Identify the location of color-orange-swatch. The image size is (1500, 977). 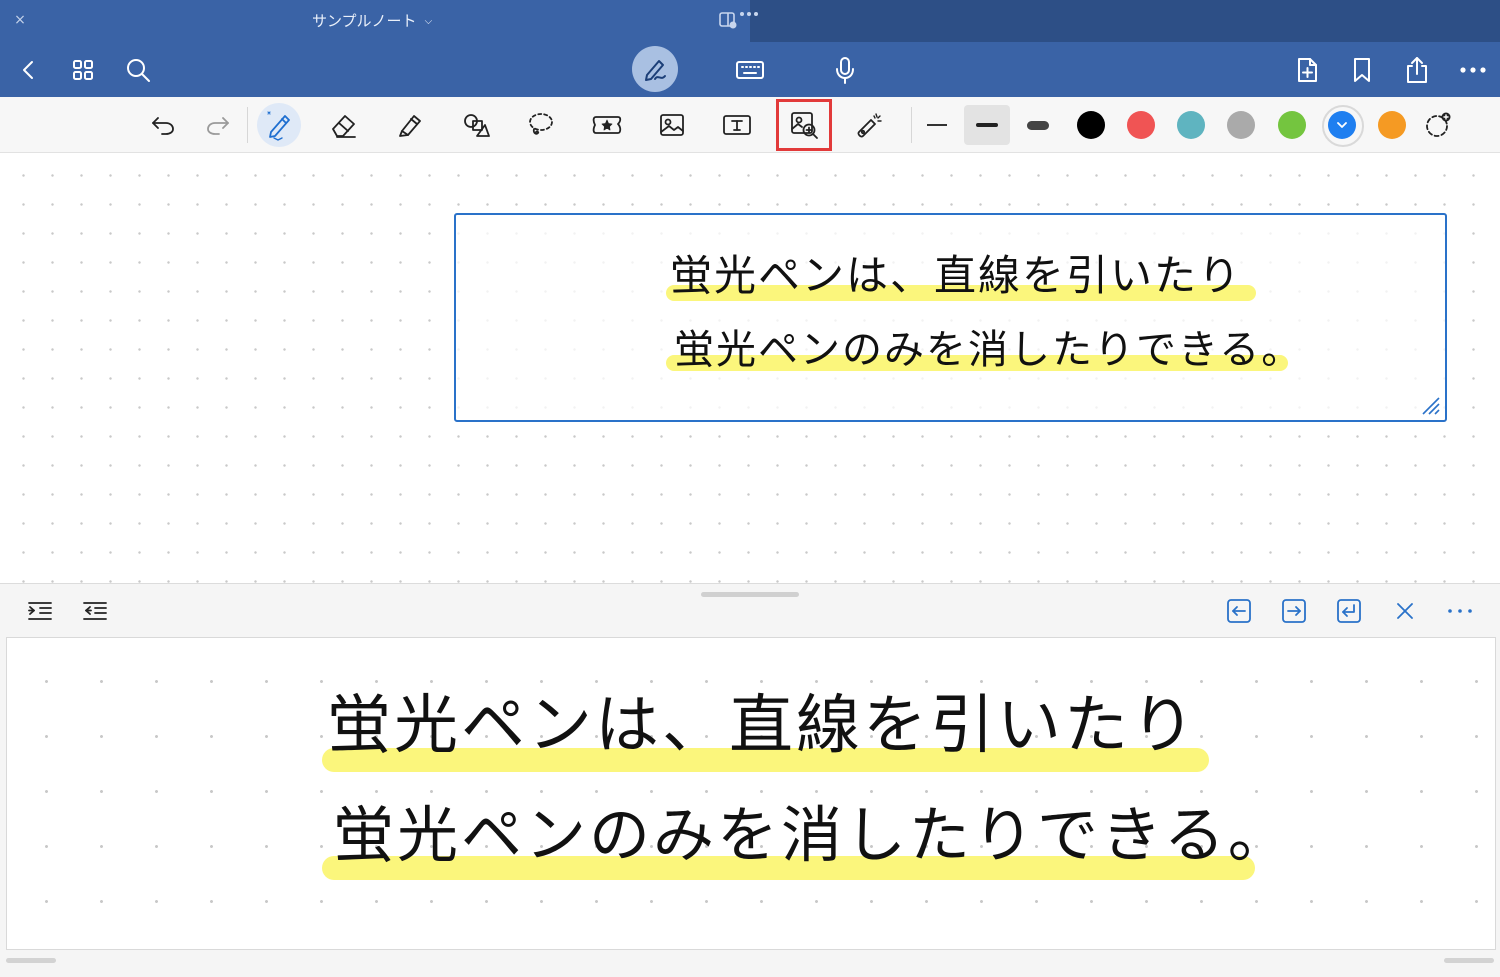
(1392, 125).